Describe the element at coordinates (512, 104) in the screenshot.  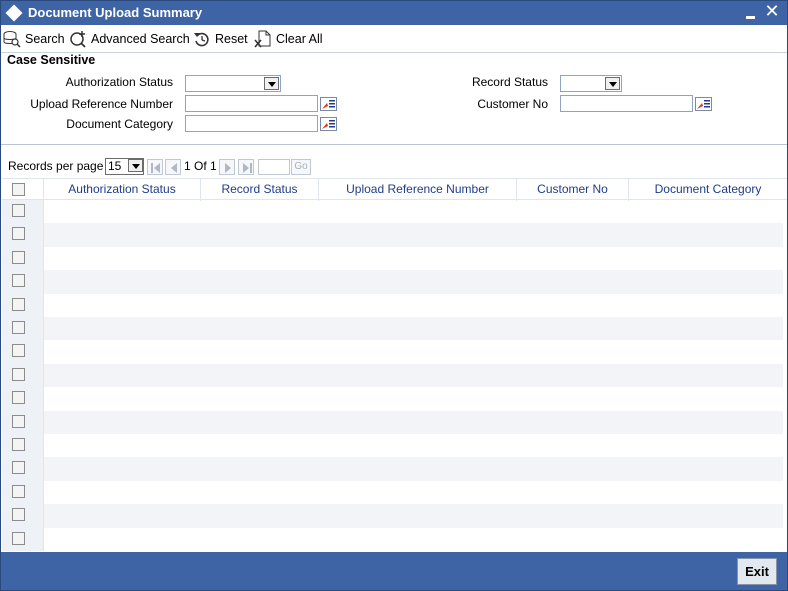
I see `customer-no-label: Customer No` at that location.